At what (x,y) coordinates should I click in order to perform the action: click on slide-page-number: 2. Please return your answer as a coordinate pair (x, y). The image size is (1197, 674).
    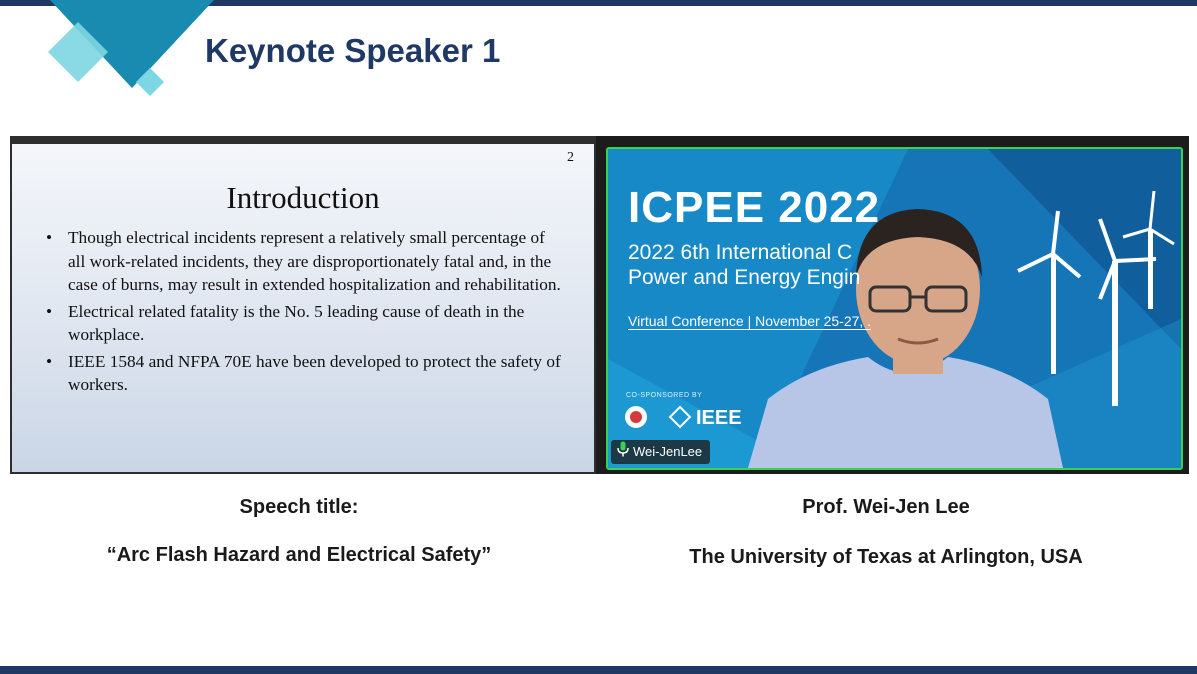
    Looking at the image, I should click on (570, 157).